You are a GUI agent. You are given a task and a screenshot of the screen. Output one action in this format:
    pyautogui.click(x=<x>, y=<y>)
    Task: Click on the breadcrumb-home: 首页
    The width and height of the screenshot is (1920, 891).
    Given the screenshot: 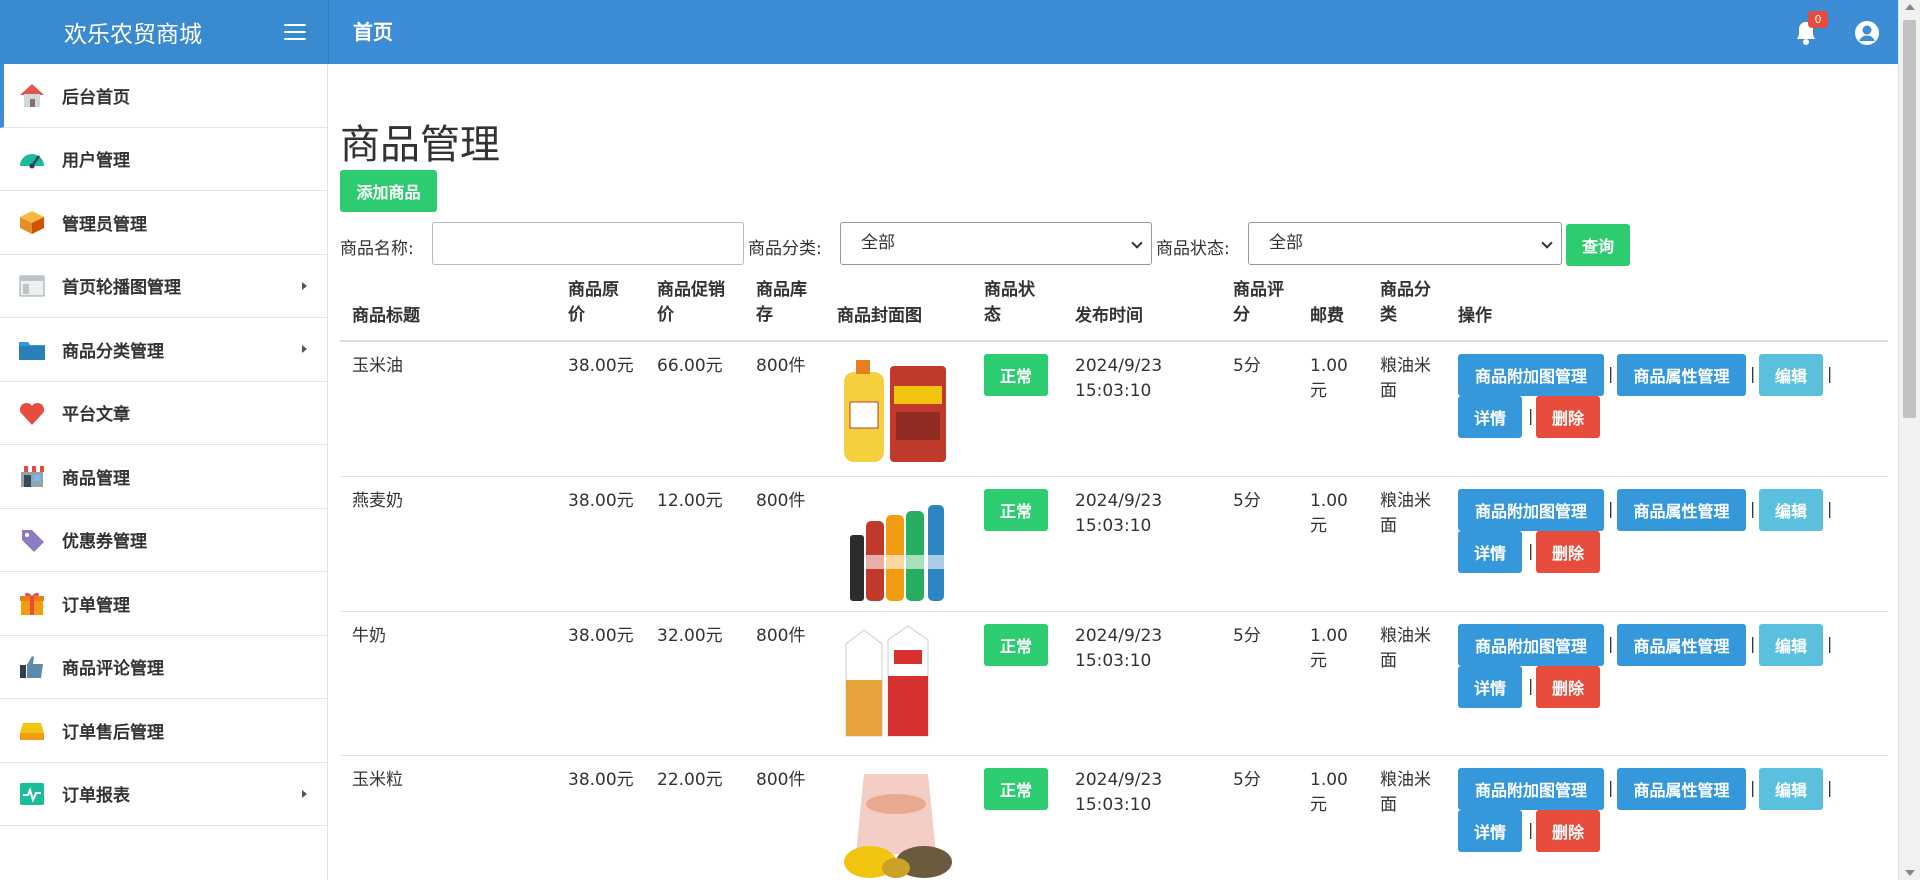 What is the action you would take?
    pyautogui.click(x=361, y=32)
    